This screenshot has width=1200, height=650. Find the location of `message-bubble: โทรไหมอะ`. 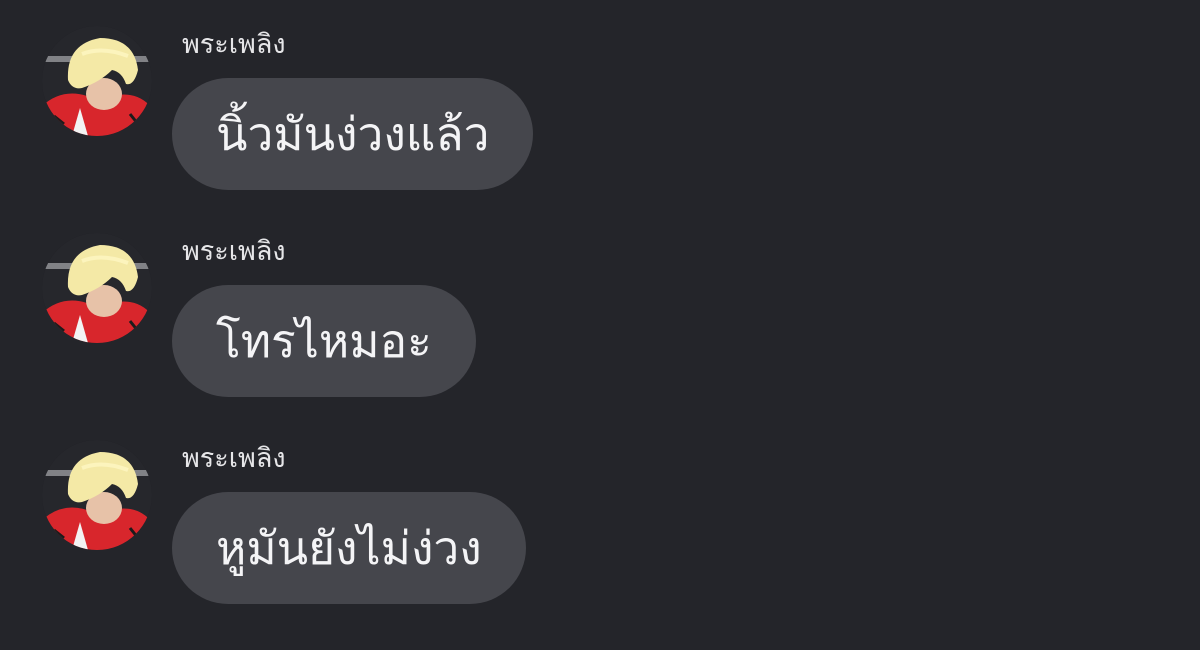

message-bubble: โทรไหมอะ is located at coordinates (324, 341).